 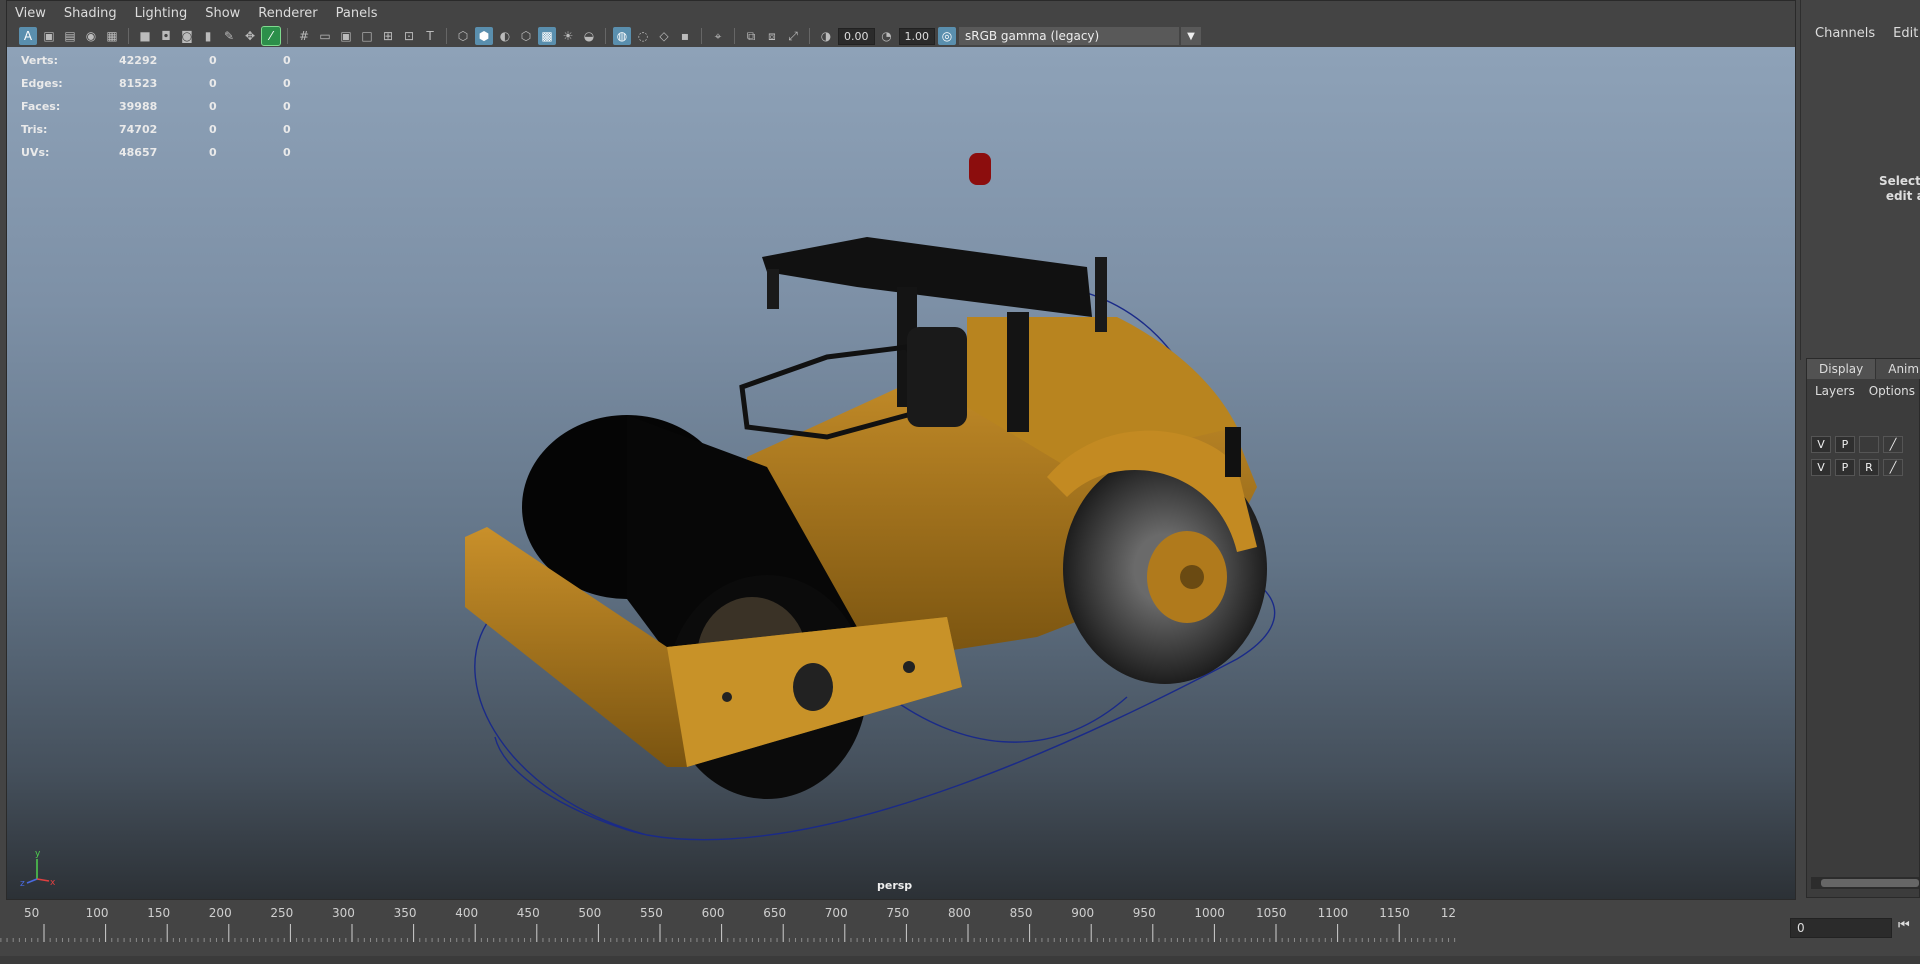 What do you see at coordinates (947, 36) in the screenshot?
I see `color-management-icon: ◎` at bounding box center [947, 36].